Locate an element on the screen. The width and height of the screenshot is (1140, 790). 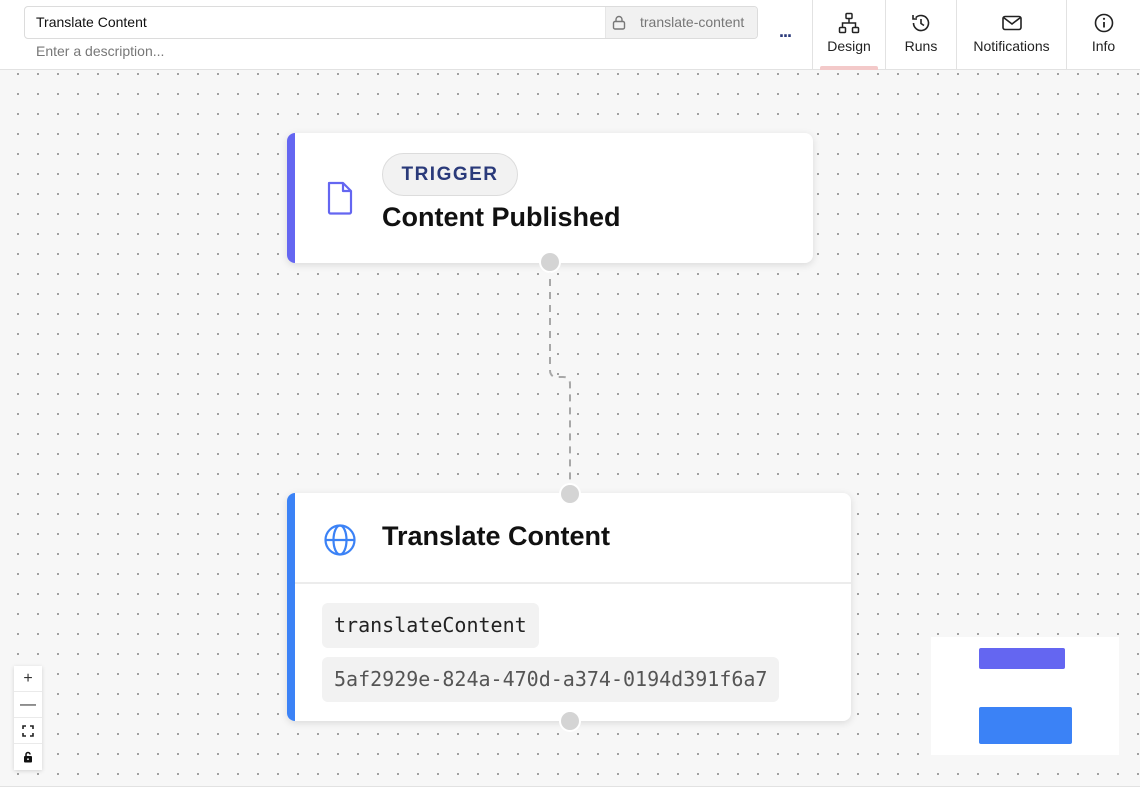
trigger-badge: TRIGGER is located at coordinates (450, 174).